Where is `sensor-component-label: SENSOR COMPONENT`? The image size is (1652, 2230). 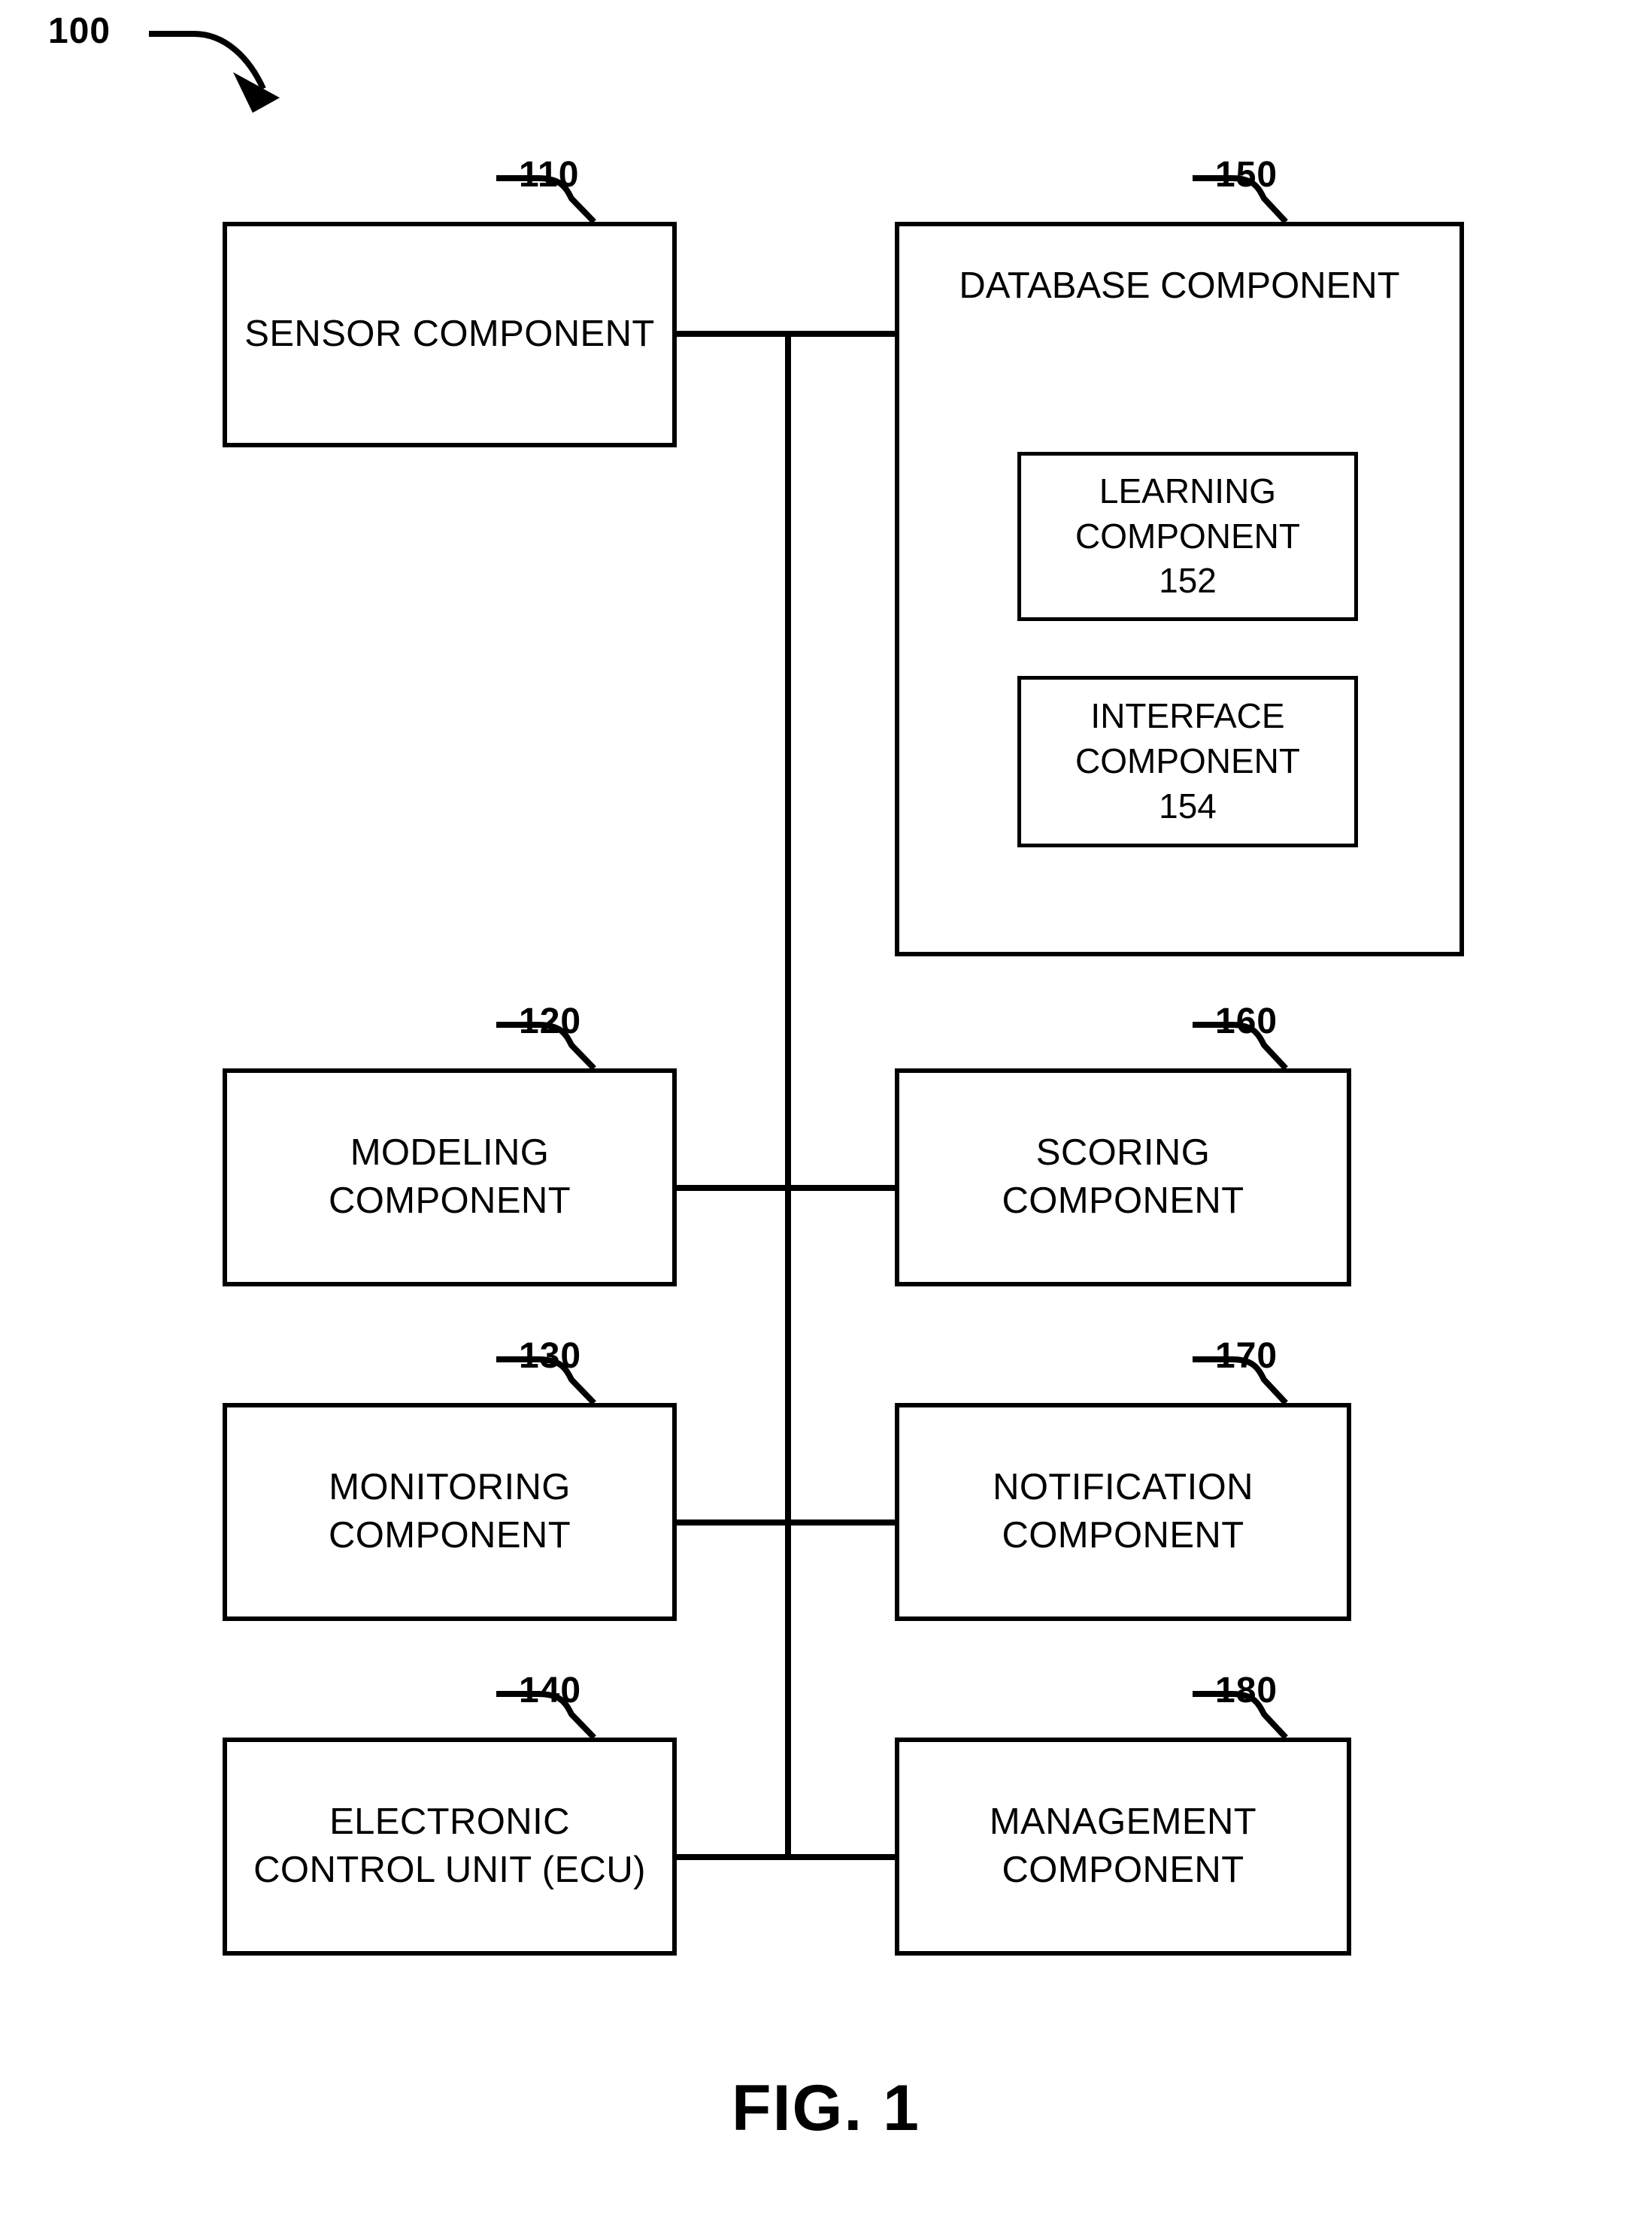
sensor-component-label: SENSOR COMPONENT is located at coordinates (449, 334).